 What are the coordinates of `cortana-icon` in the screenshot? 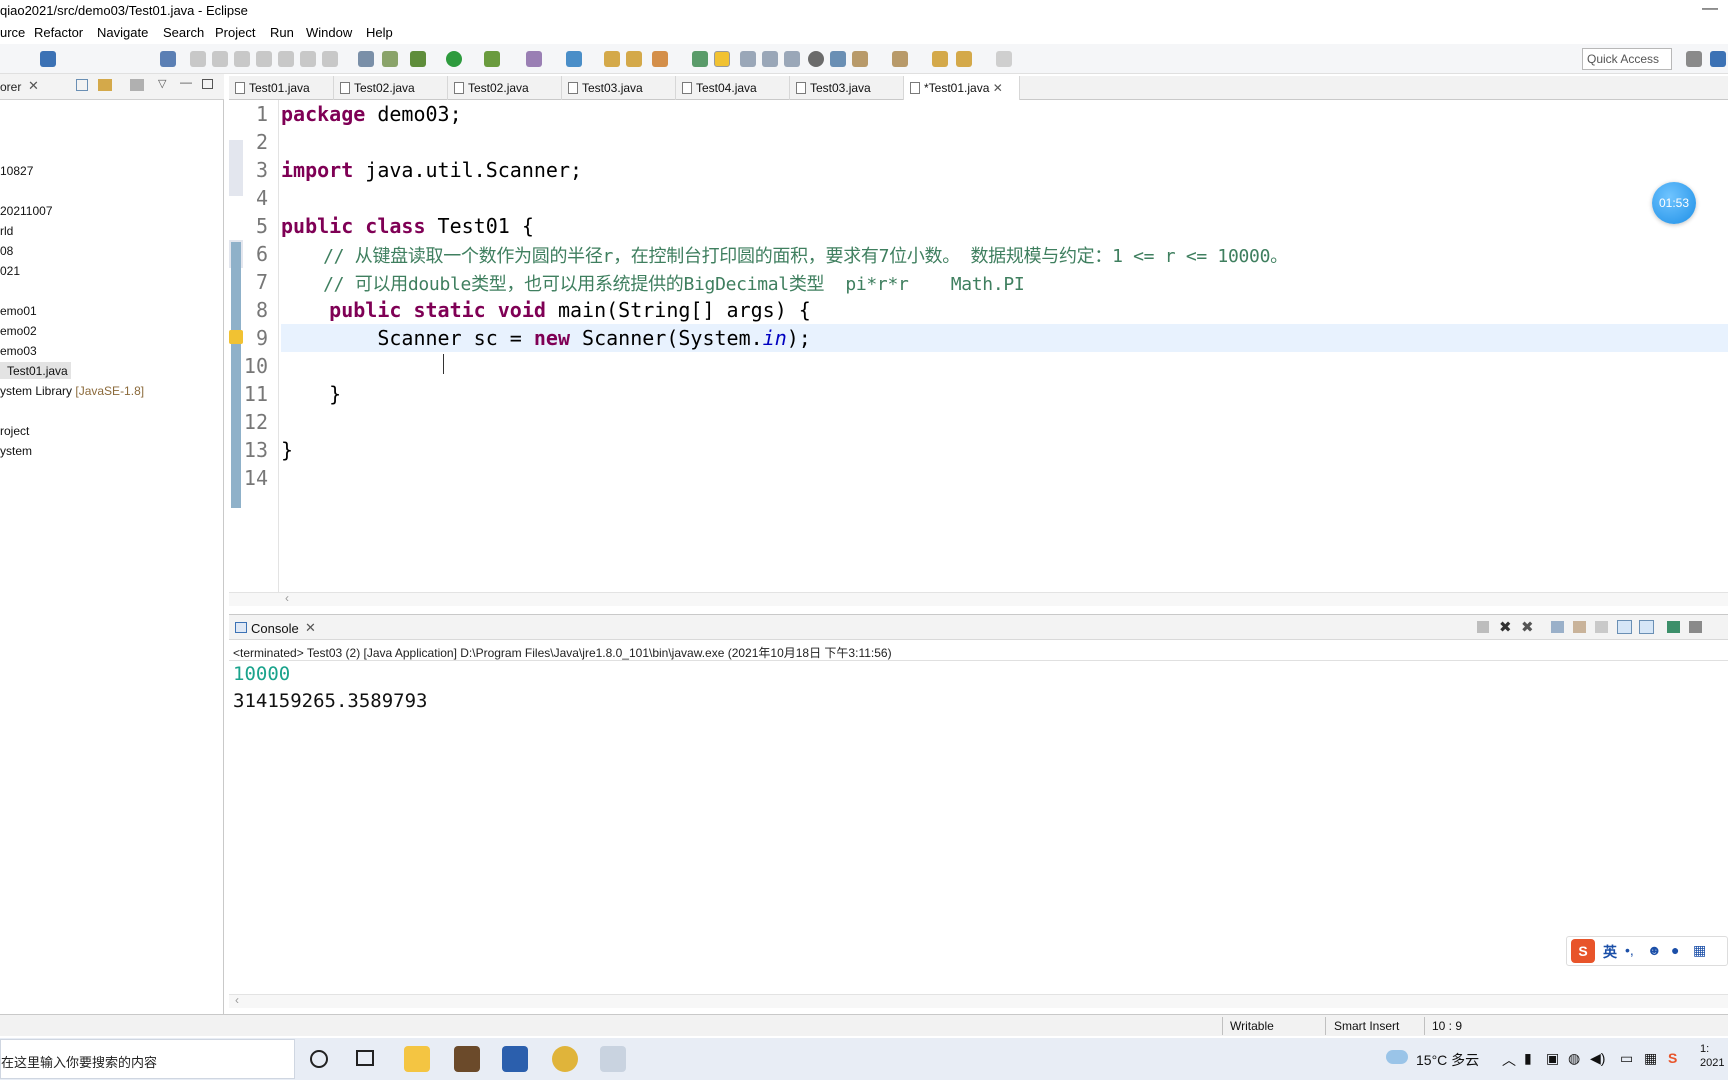 It's located at (319, 1059).